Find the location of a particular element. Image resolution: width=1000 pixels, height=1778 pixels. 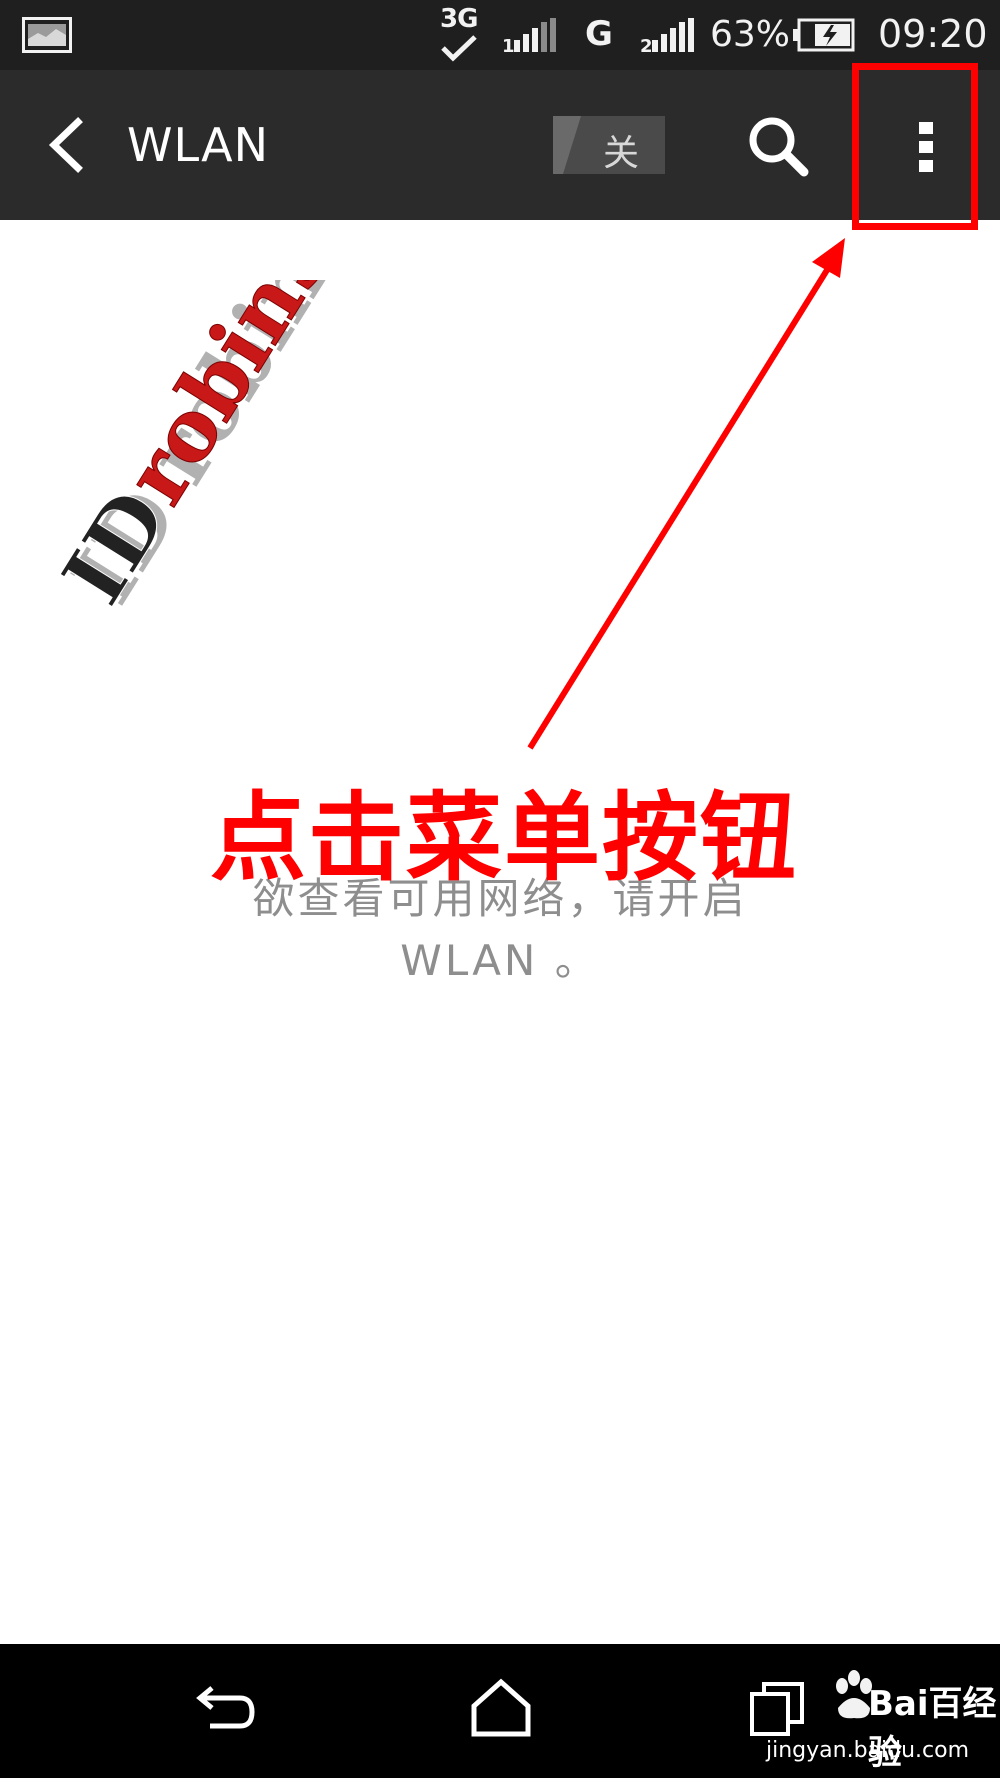

battery-charging-icon is located at coordinates (824, 35).